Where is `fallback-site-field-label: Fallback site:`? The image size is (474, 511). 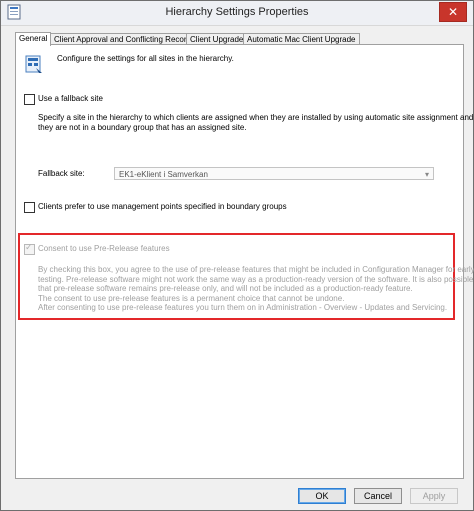 fallback-site-field-label: Fallback site: is located at coordinates (61, 173).